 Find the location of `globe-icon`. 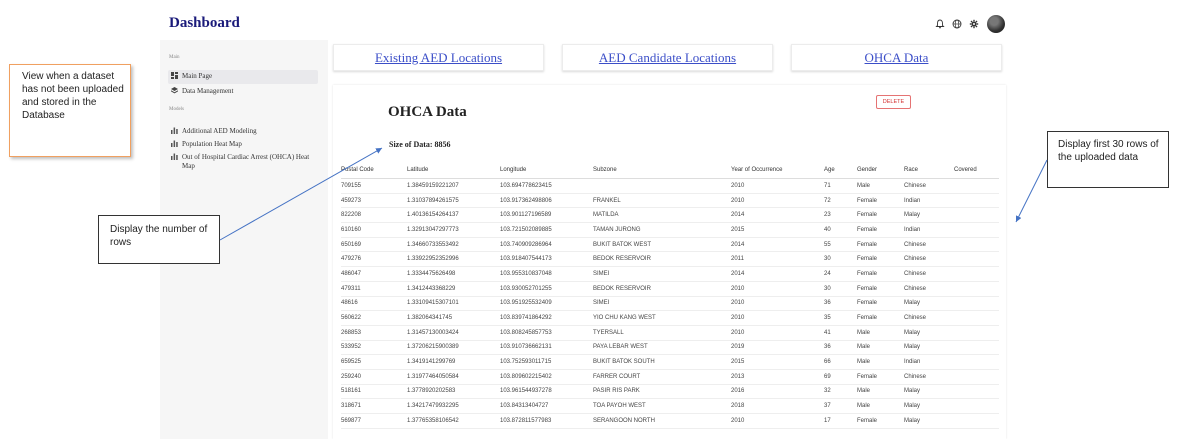

globe-icon is located at coordinates (956, 24).